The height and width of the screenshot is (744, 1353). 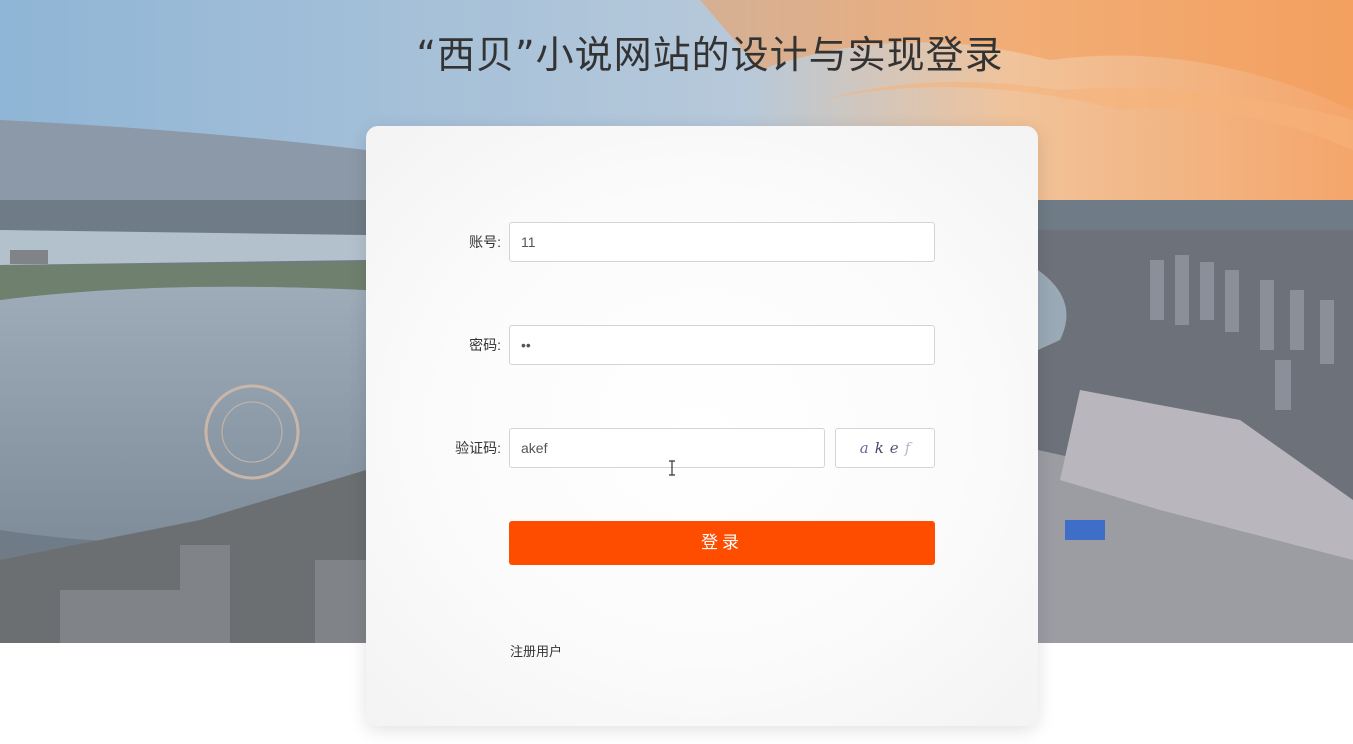 I want to click on password-input: ••, so click(x=722, y=345).